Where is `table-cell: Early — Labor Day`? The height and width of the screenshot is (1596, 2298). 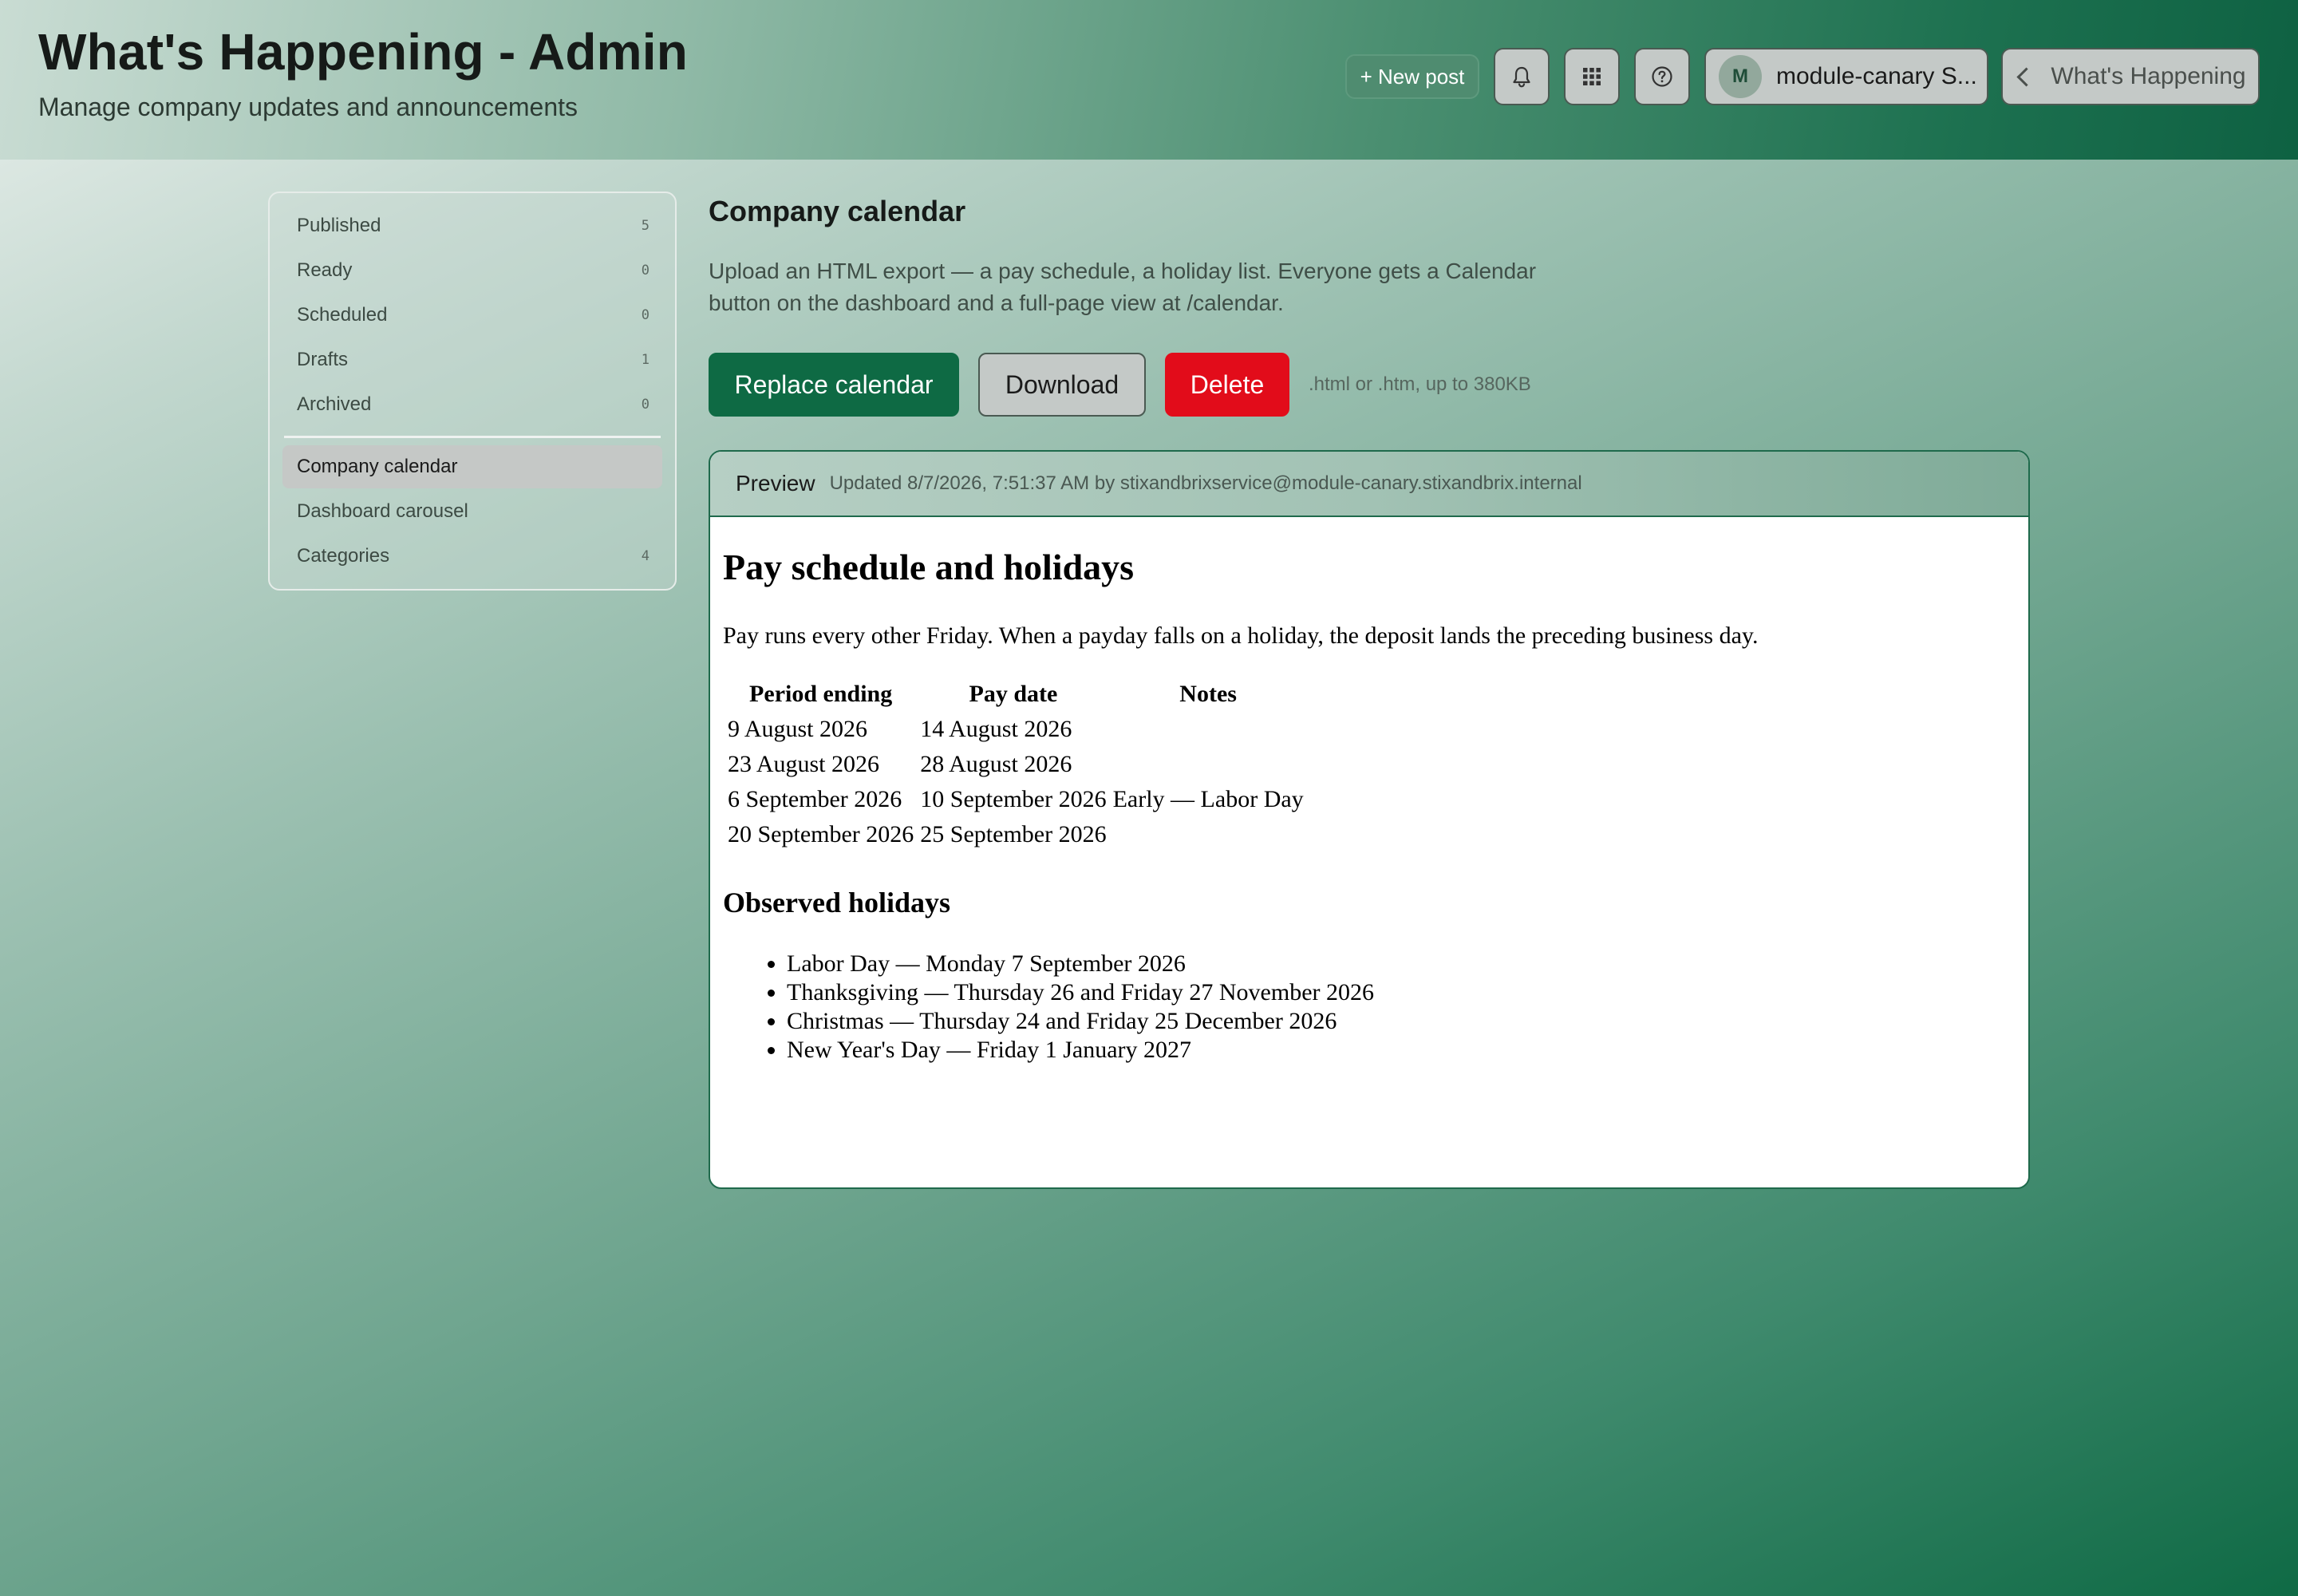
table-cell: Early — Labor Day is located at coordinates (1208, 799).